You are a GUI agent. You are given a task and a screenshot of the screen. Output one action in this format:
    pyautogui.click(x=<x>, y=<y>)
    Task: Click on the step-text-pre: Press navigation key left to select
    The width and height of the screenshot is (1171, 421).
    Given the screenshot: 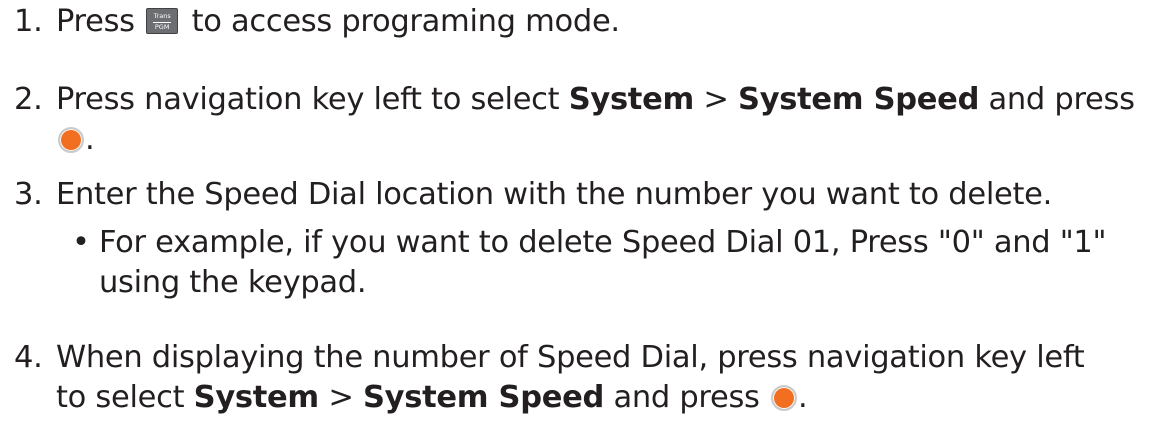 What is the action you would take?
    pyautogui.click(x=308, y=99)
    